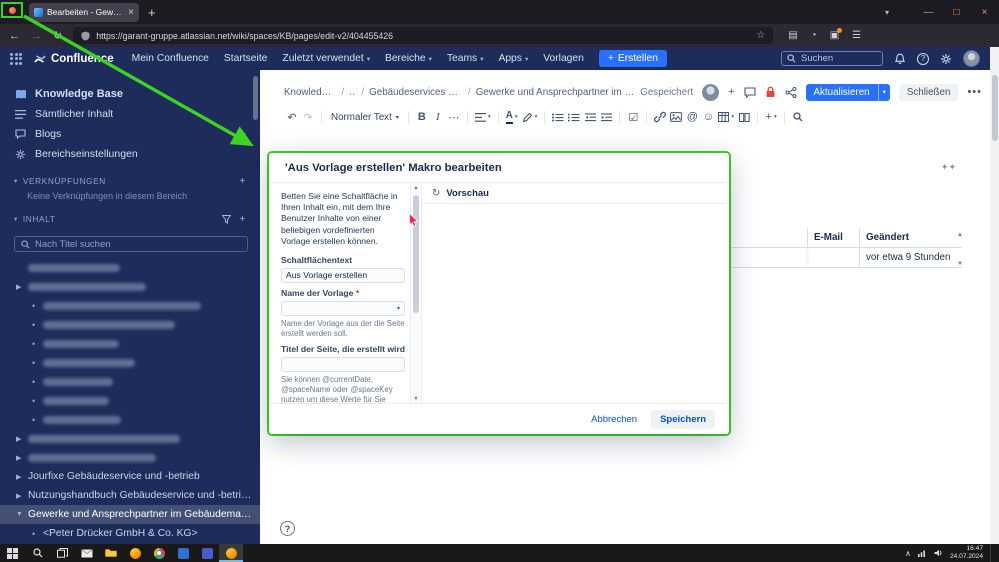 This screenshot has height=562, width=999. What do you see at coordinates (12, 10) in the screenshot?
I see `firefox-view-icon` at bounding box center [12, 10].